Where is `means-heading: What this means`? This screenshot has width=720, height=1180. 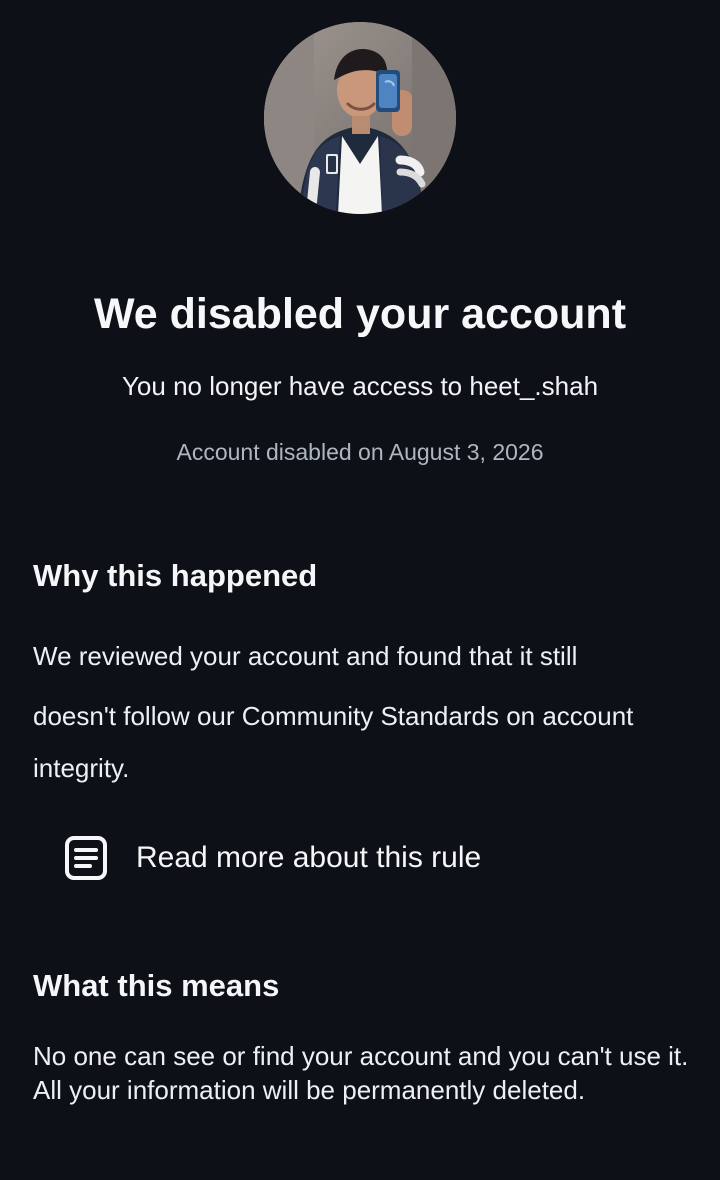 means-heading: What this means is located at coordinates (156, 985).